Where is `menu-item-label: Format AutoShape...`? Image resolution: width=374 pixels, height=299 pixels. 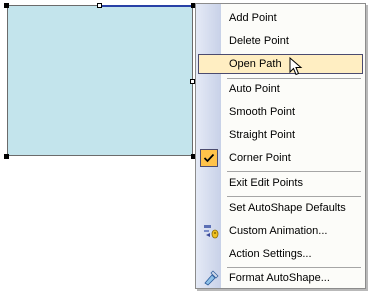 menu-item-label: Format AutoShape... is located at coordinates (279, 278).